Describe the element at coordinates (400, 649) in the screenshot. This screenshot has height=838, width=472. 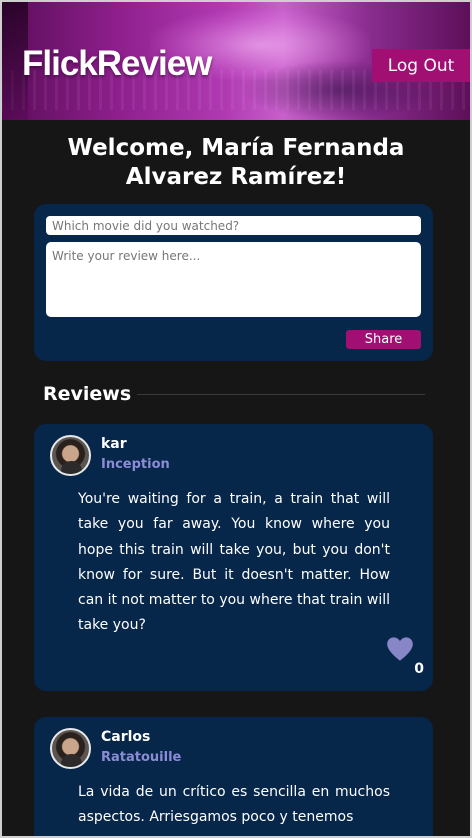
I see `heart-icon` at that location.